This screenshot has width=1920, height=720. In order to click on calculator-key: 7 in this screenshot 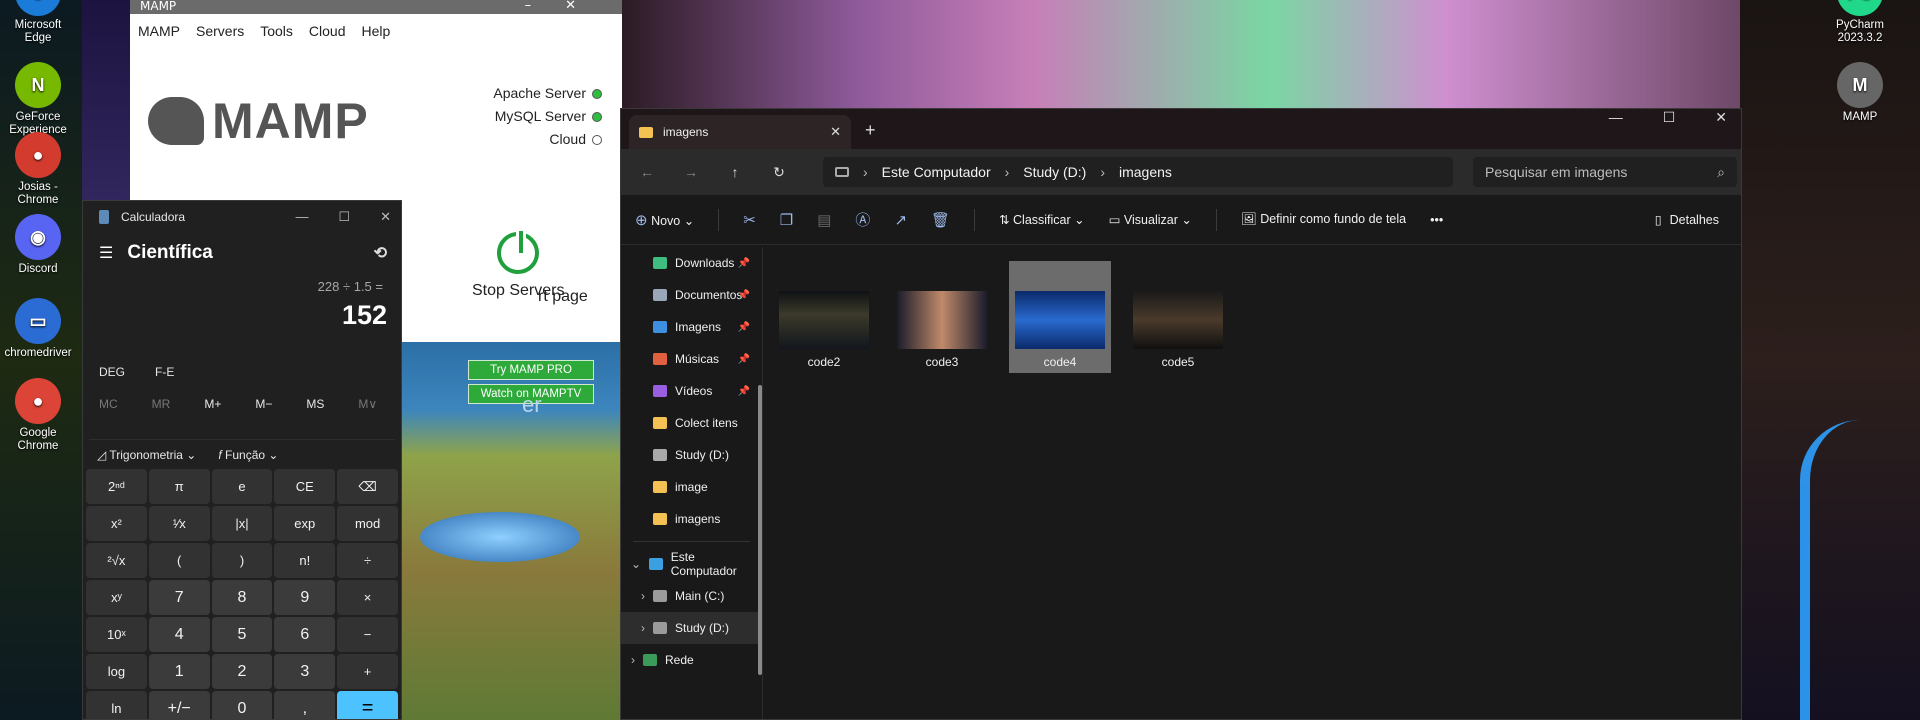, I will do `click(179, 597)`.